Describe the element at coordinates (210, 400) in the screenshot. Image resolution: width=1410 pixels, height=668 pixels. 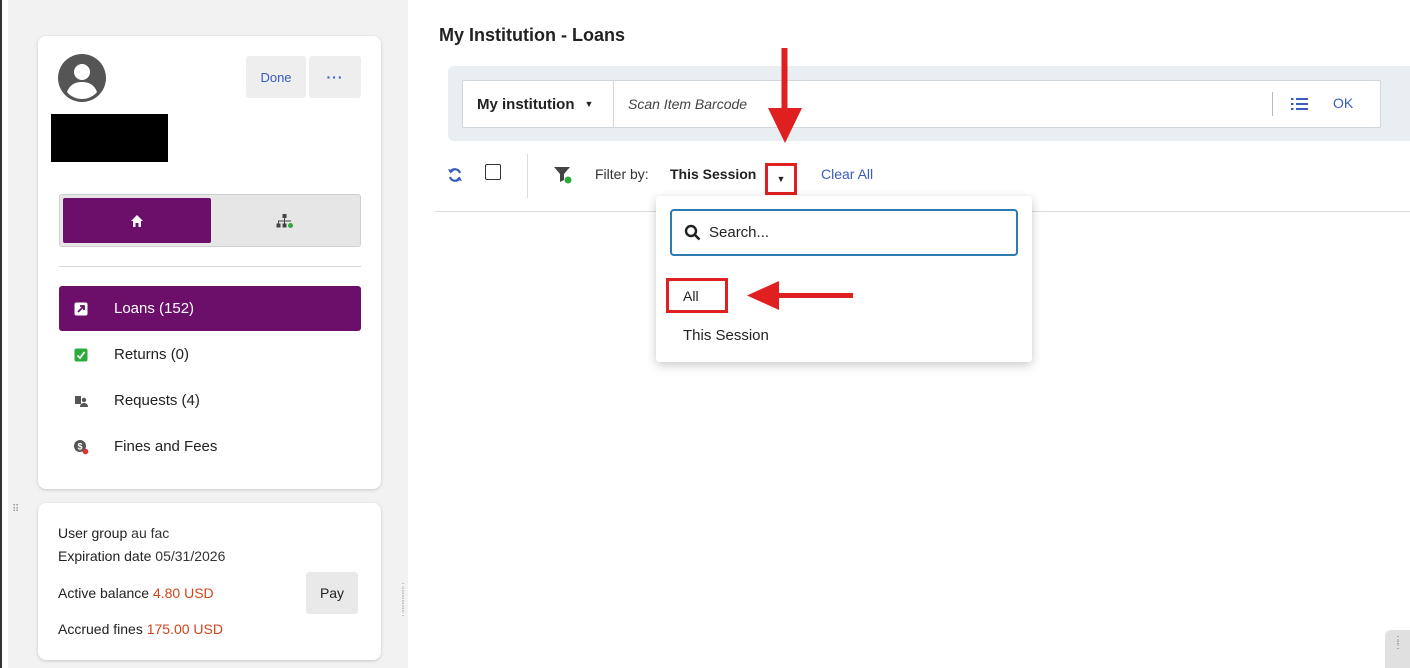
I see `menu-item-requests: Requests (4)` at that location.